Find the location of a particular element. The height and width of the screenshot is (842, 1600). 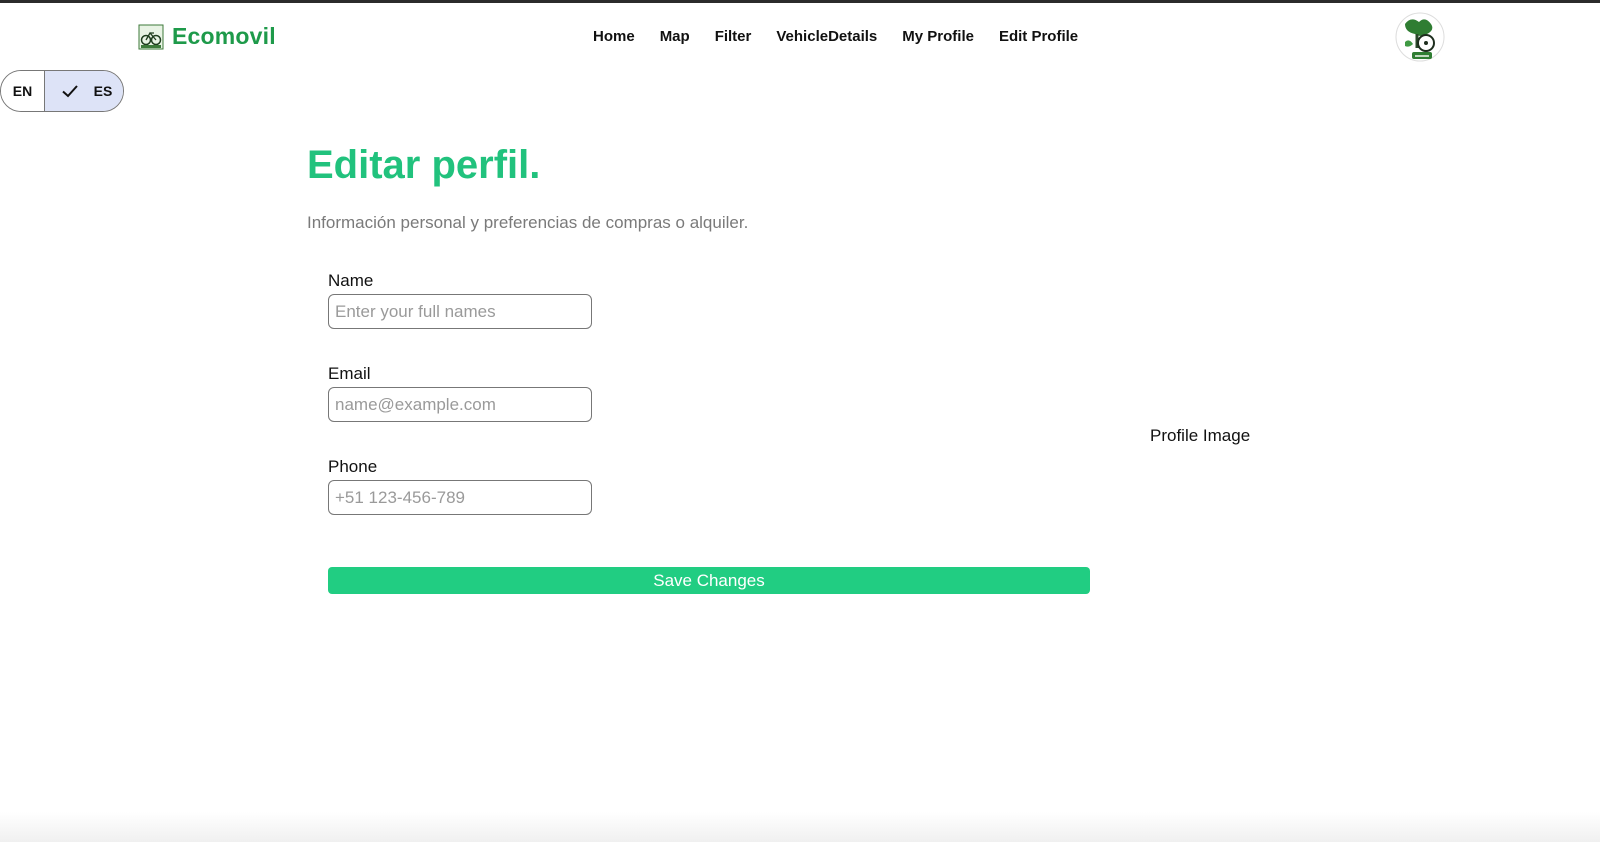

language-en-label: EN is located at coordinates (22, 91).